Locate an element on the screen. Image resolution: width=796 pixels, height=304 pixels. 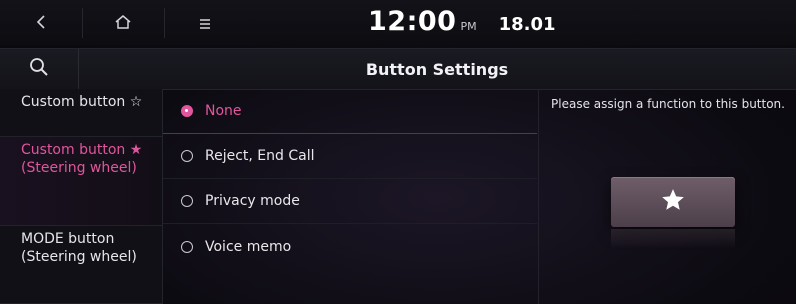
custom-star-button is located at coordinates (673, 202).